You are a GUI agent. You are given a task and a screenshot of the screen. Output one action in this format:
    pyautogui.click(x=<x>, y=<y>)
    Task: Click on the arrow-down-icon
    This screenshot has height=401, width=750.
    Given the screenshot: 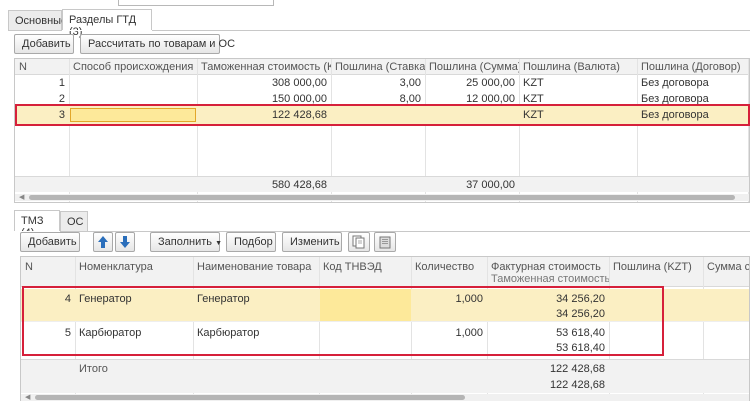 What is the action you would take?
    pyautogui.click(x=125, y=242)
    